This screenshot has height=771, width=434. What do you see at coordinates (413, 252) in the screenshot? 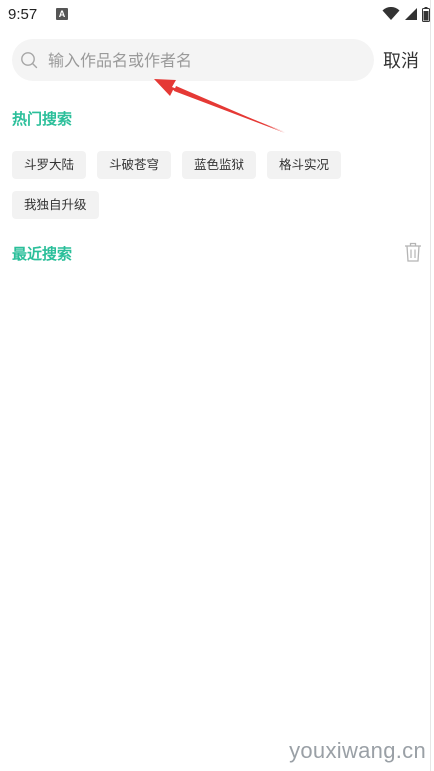
I see `trash-icon` at bounding box center [413, 252].